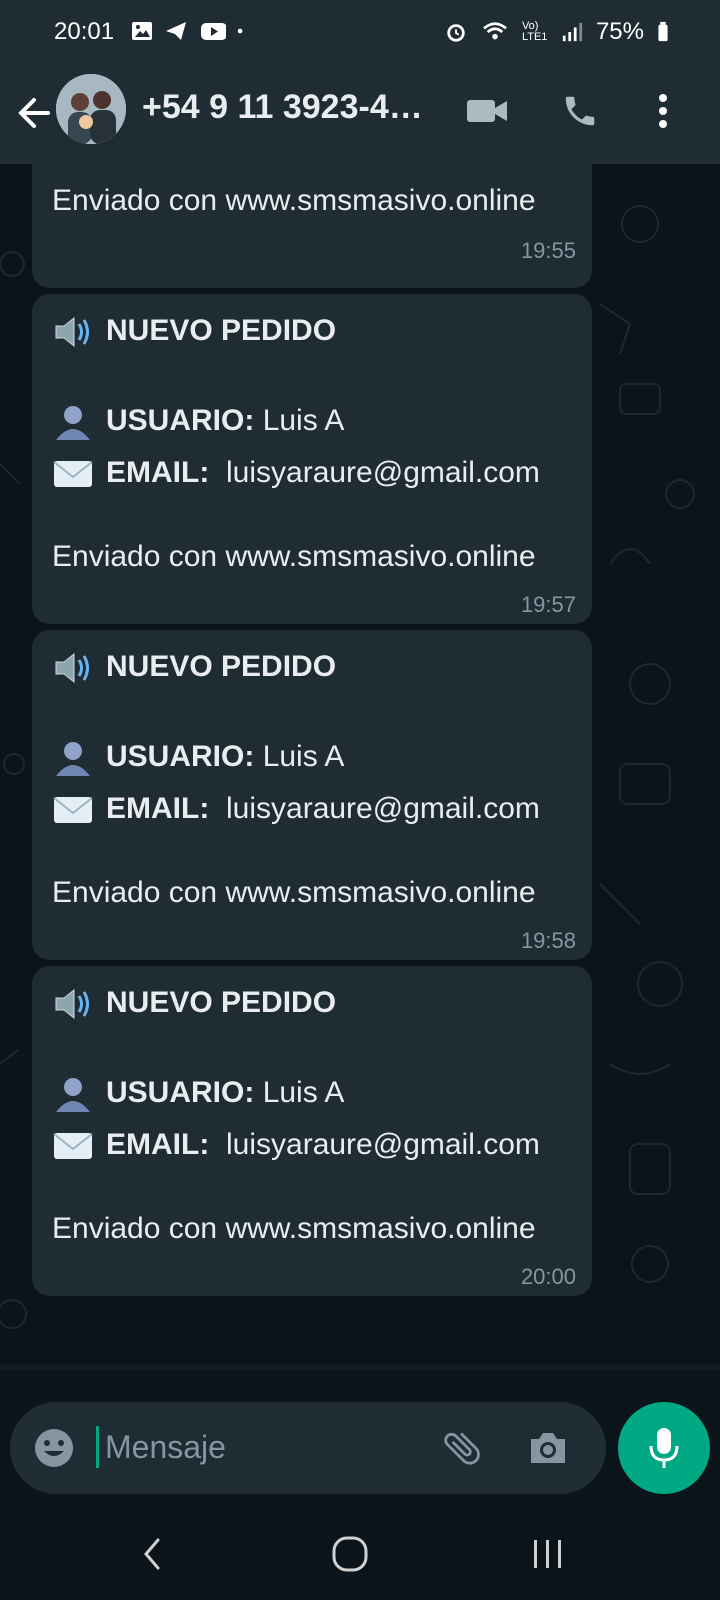 This screenshot has width=720, height=1600. What do you see at coordinates (495, 31) in the screenshot?
I see `wifi-icon` at bounding box center [495, 31].